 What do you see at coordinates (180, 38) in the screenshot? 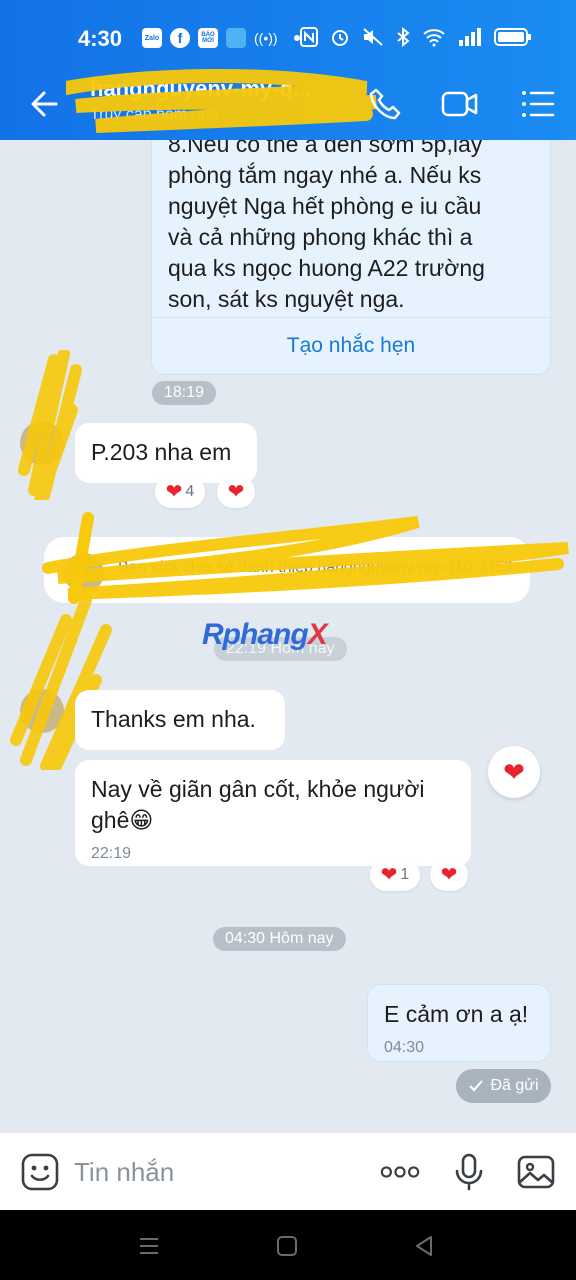
I see `facebook-app-icon: f` at bounding box center [180, 38].